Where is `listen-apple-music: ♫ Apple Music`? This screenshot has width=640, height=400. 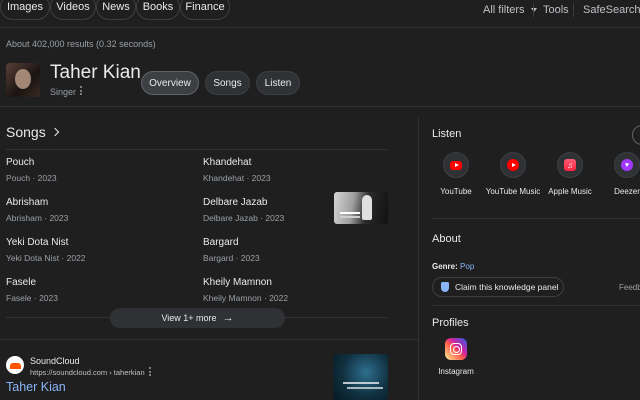 listen-apple-music: ♫ Apple Music is located at coordinates (570, 175).